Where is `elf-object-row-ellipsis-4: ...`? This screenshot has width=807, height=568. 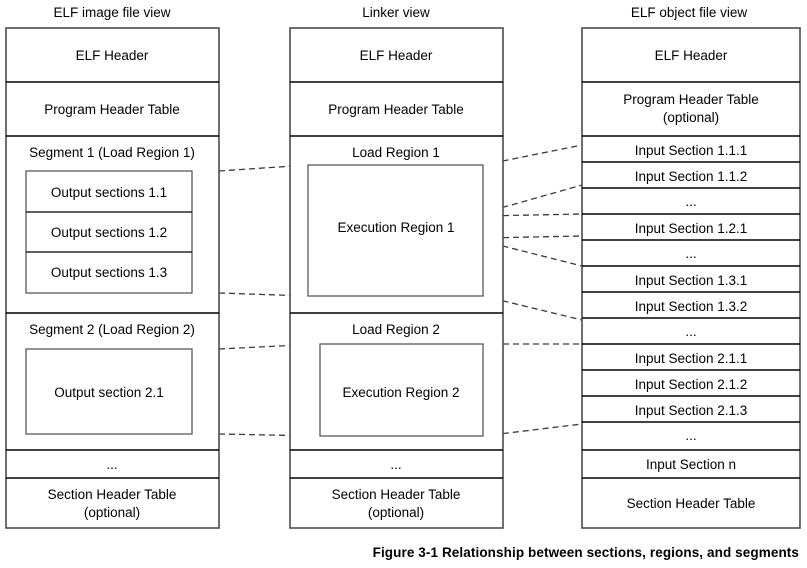
elf-object-row-ellipsis-4: ... is located at coordinates (690, 435).